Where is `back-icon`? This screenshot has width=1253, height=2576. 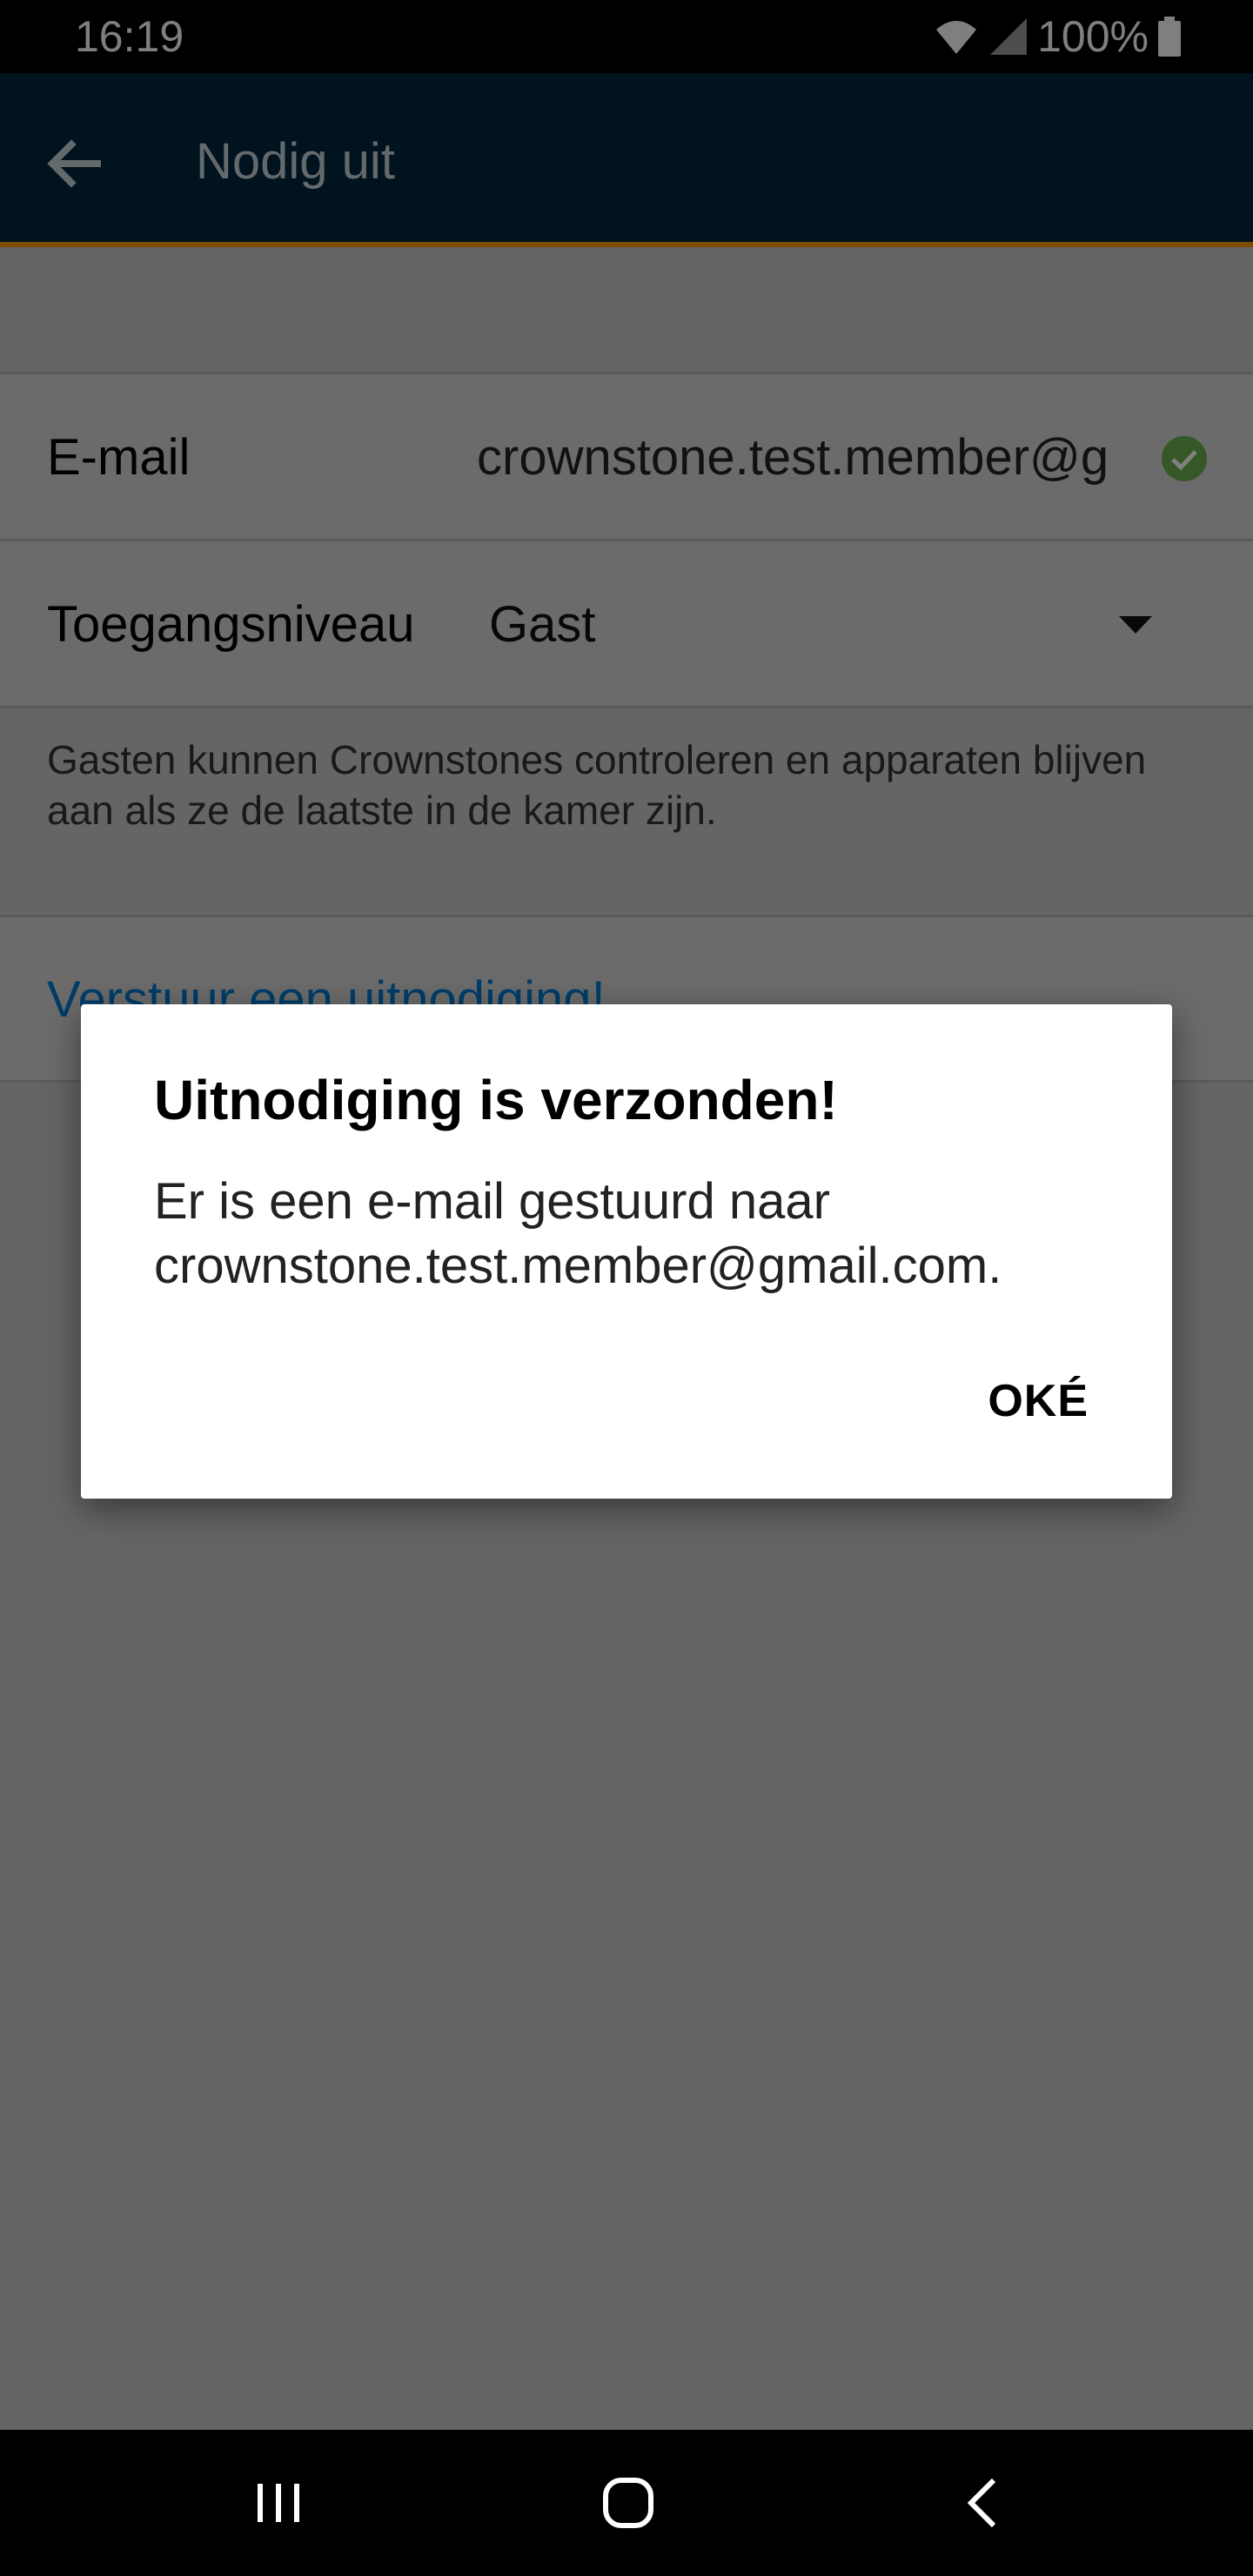
back-icon is located at coordinates (983, 2503).